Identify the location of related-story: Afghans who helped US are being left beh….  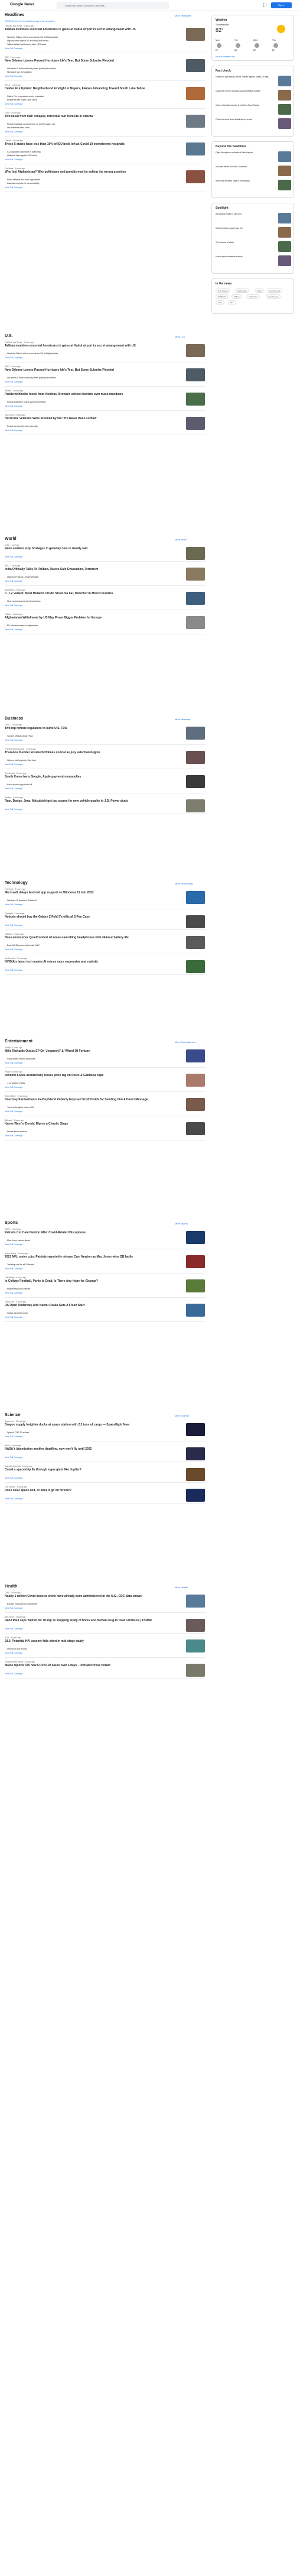
(87, 41).